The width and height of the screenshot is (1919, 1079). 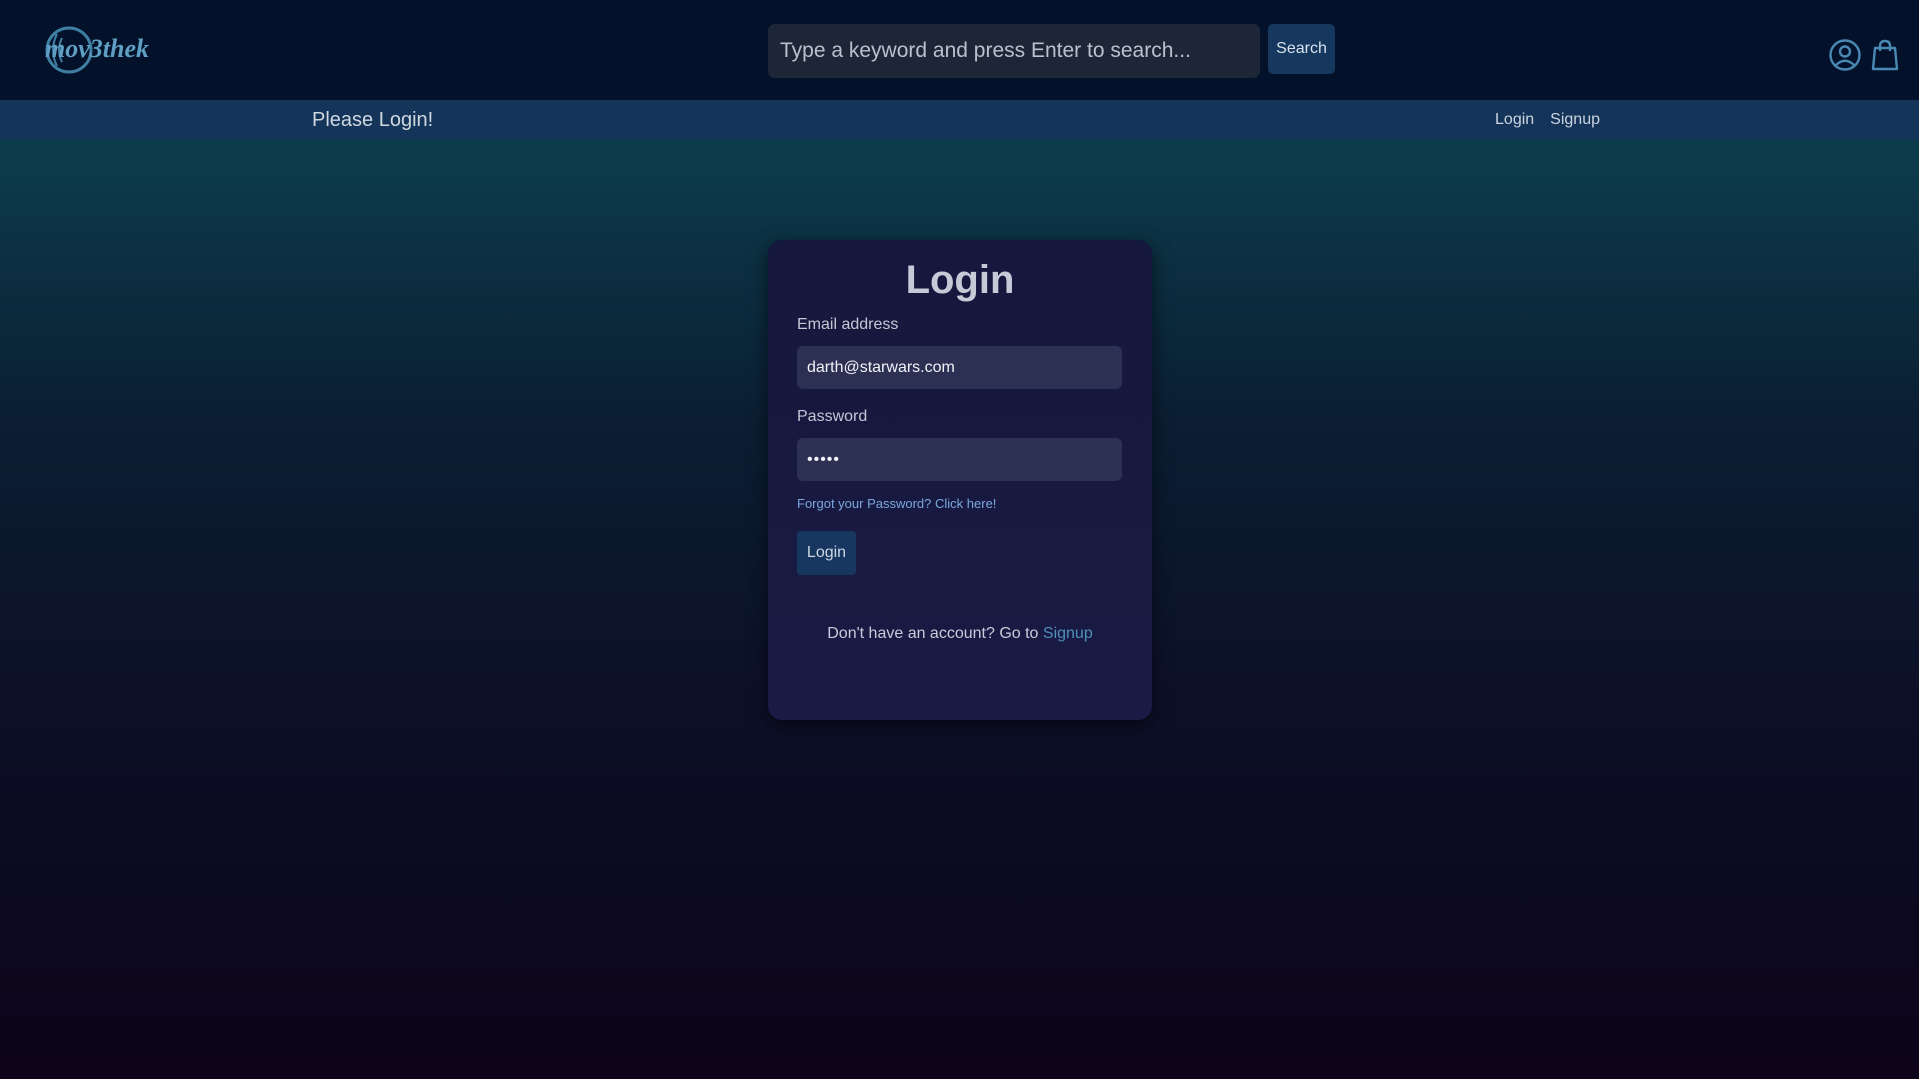 I want to click on logo: mov3thek, so click(x=109, y=50).